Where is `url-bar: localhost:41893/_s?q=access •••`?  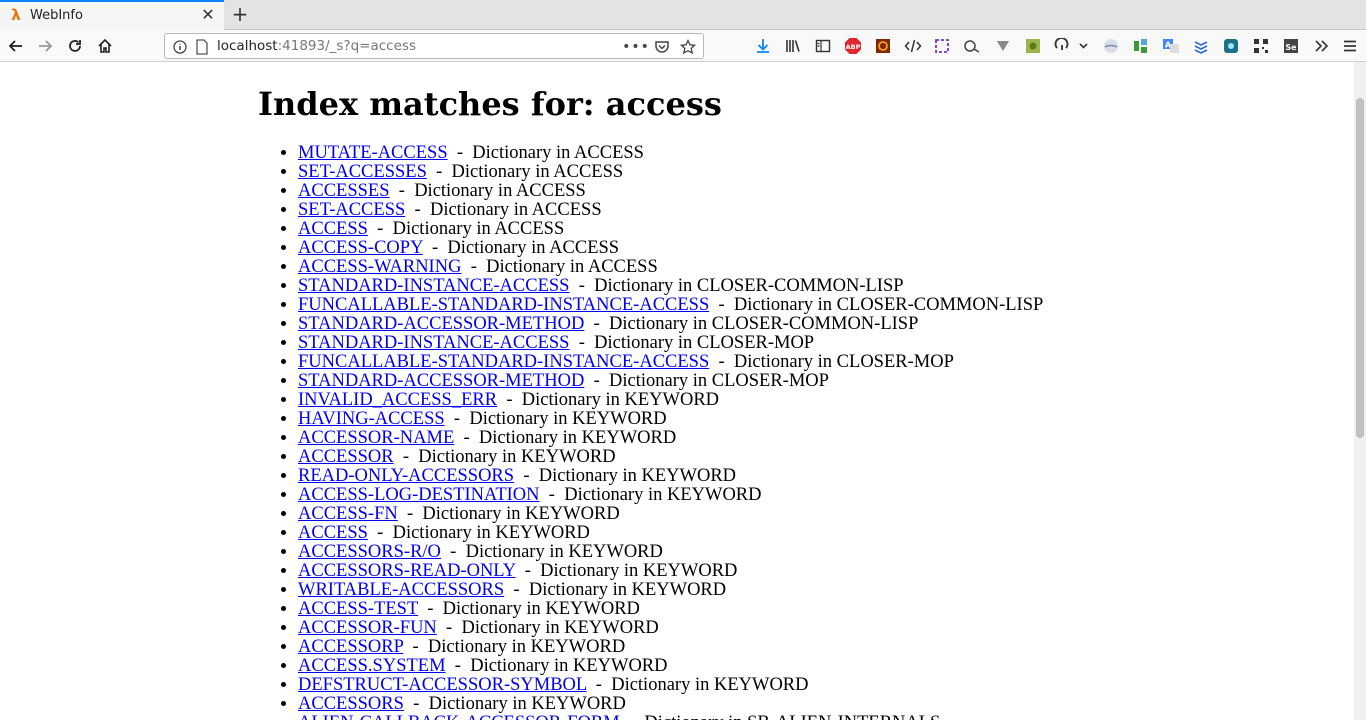
url-bar: localhost:41893/_s?q=access ••• is located at coordinates (434, 46).